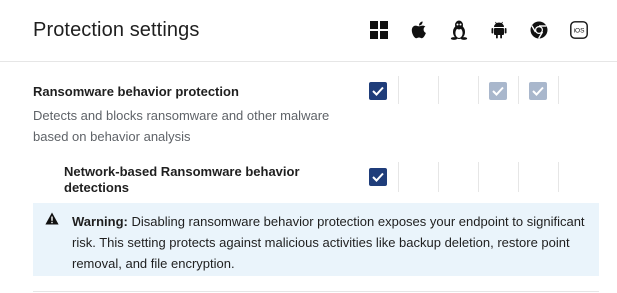  What do you see at coordinates (316, 291) in the screenshot?
I see `section-divider` at bounding box center [316, 291].